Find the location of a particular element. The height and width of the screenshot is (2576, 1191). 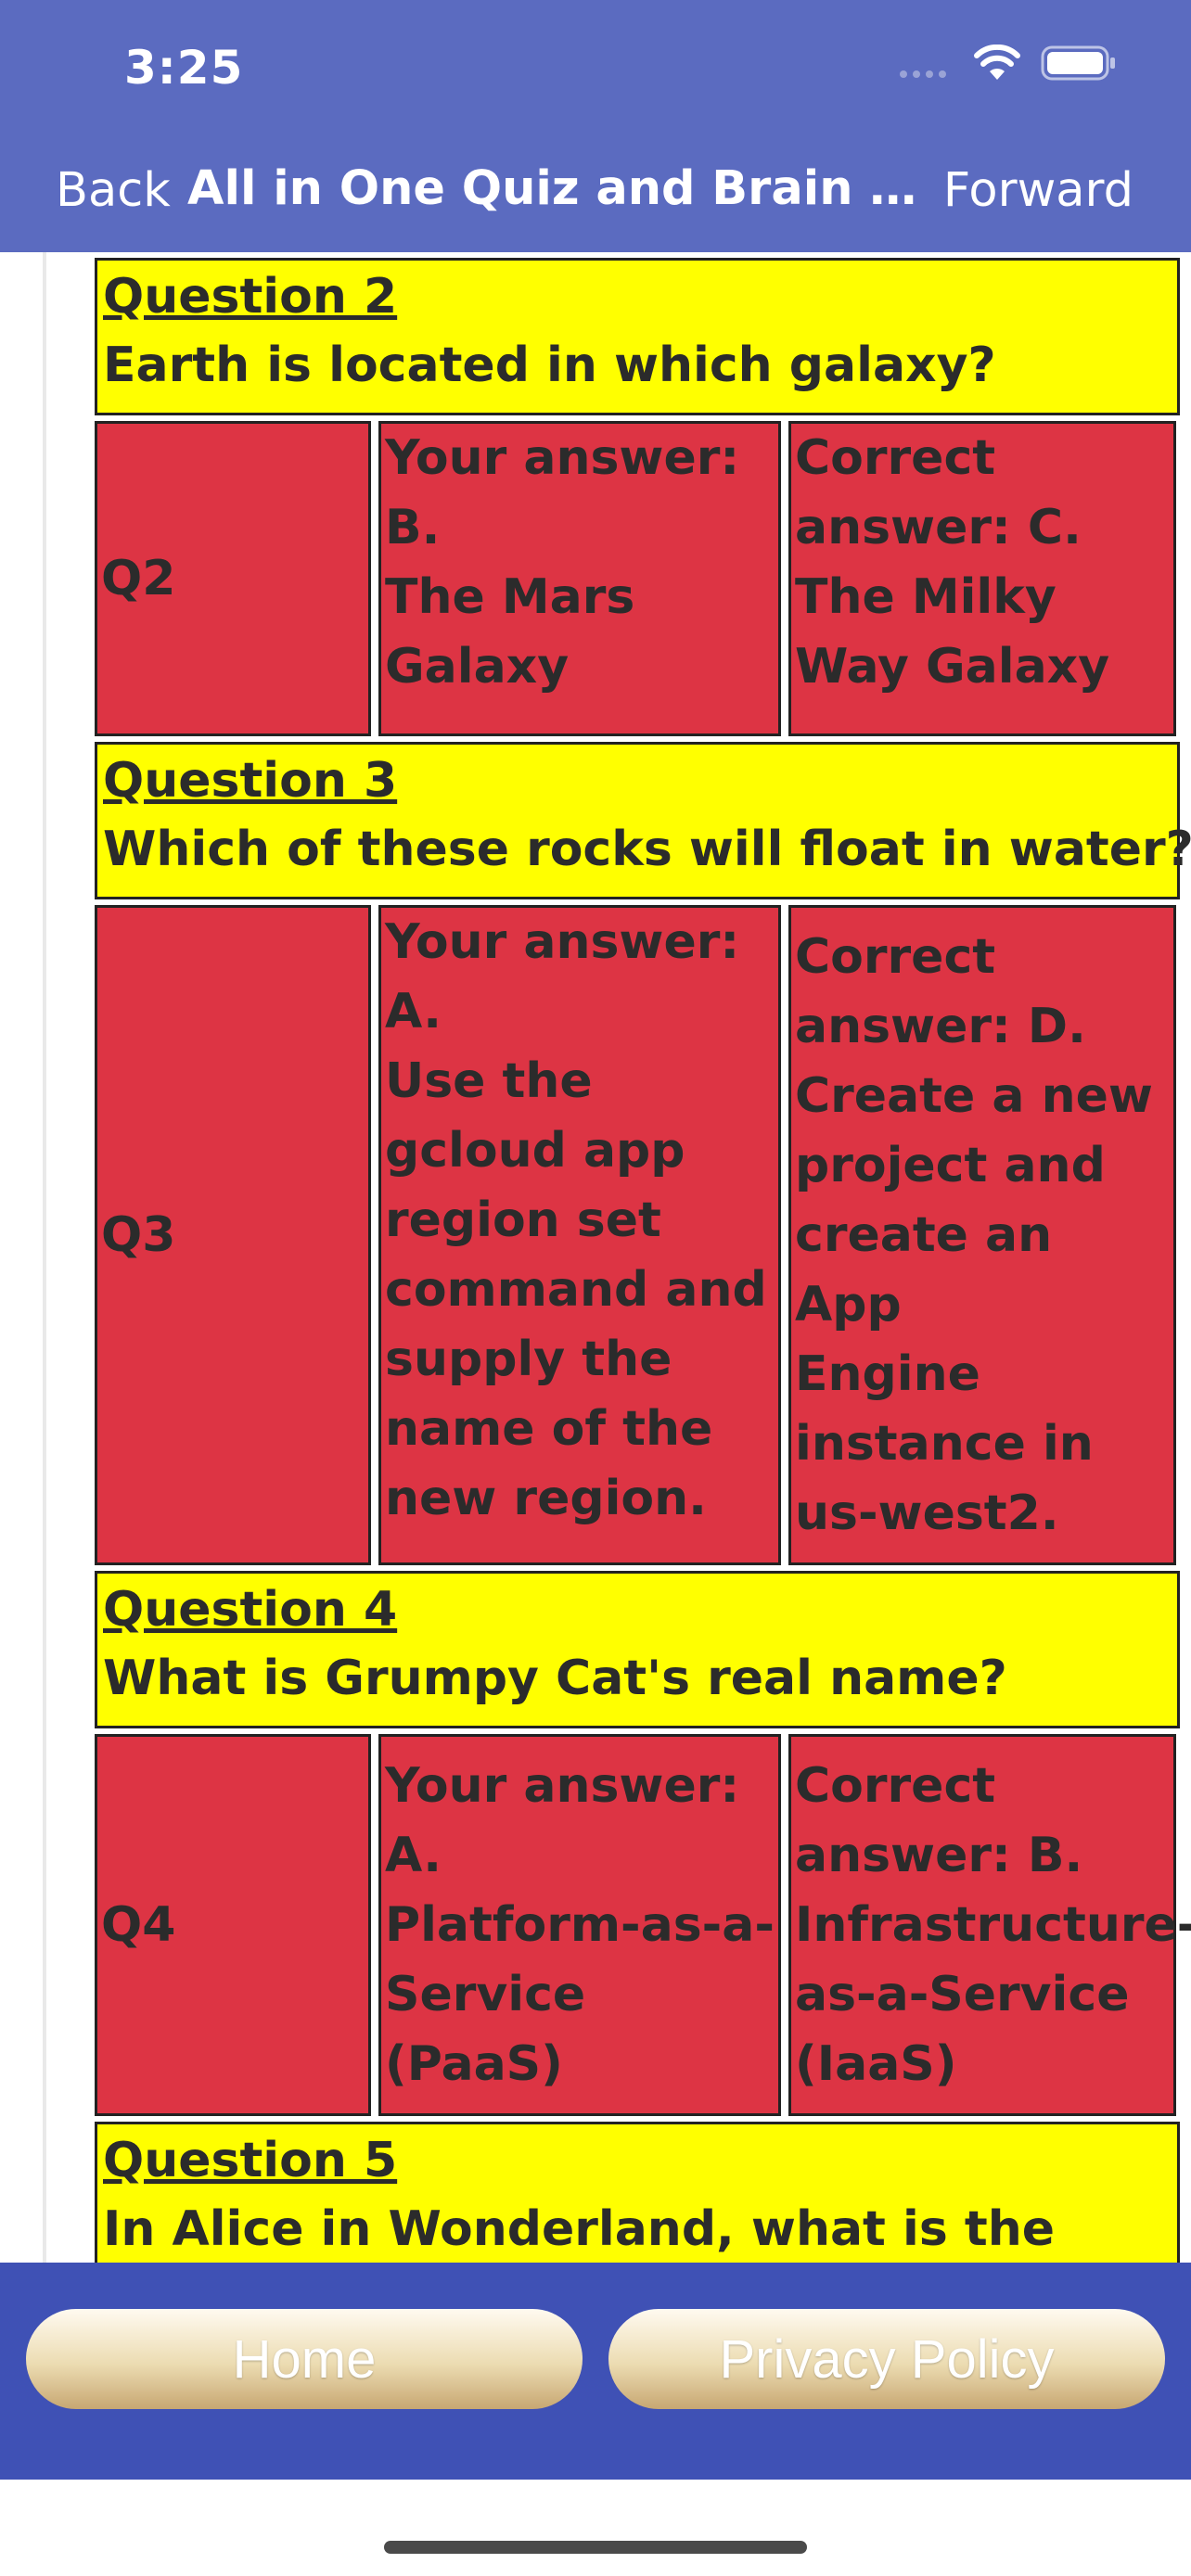

battery-icon is located at coordinates (1078, 63).